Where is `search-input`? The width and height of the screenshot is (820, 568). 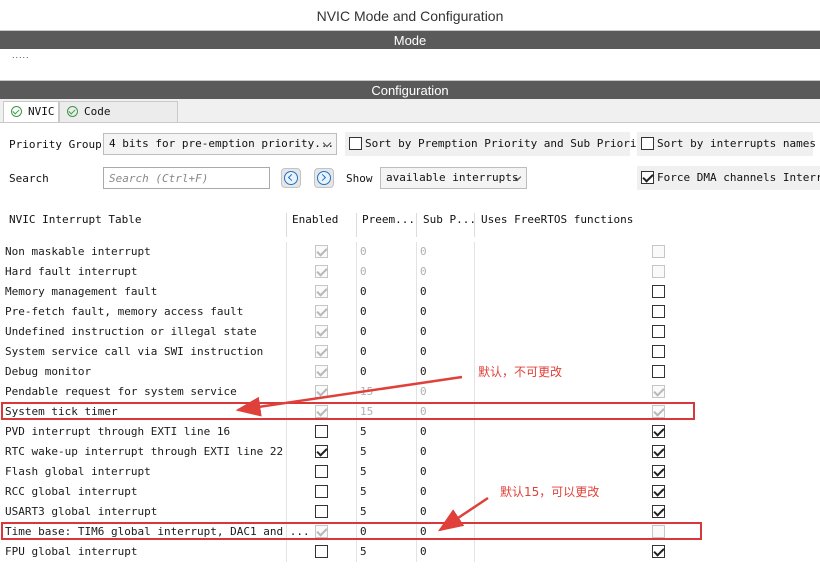 search-input is located at coordinates (186, 178).